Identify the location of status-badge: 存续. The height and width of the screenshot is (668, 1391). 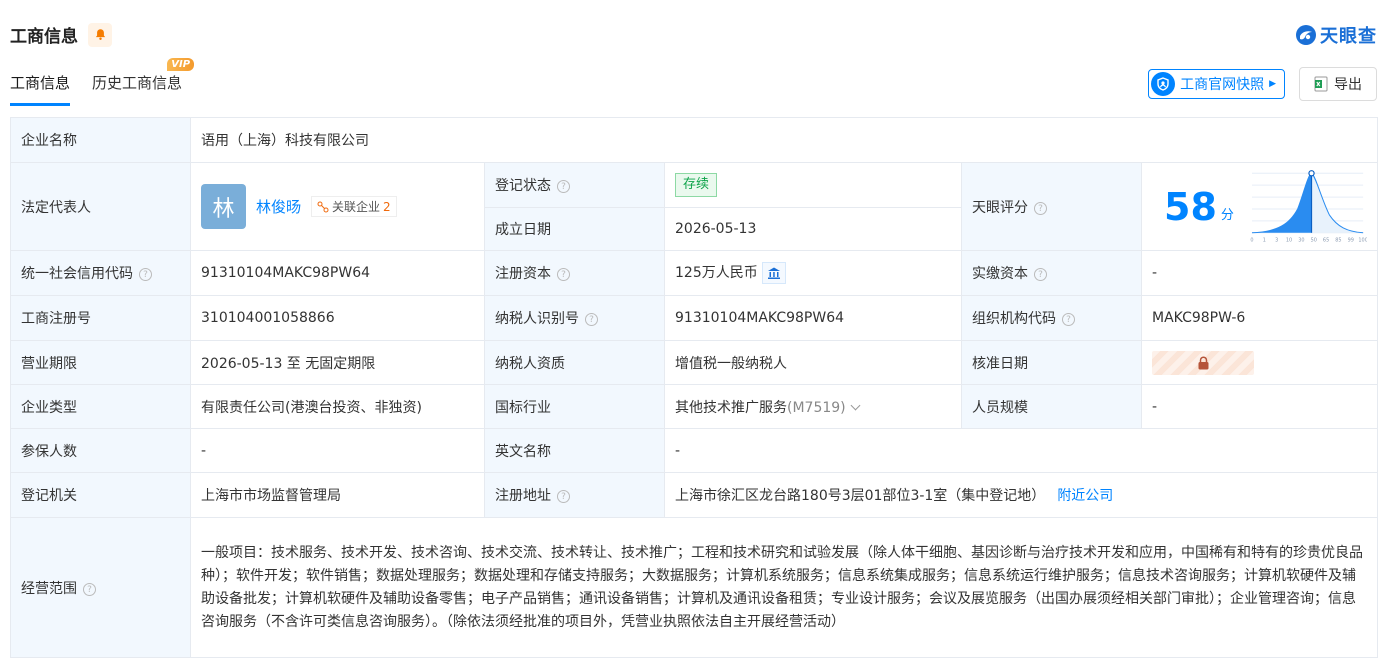
(696, 185).